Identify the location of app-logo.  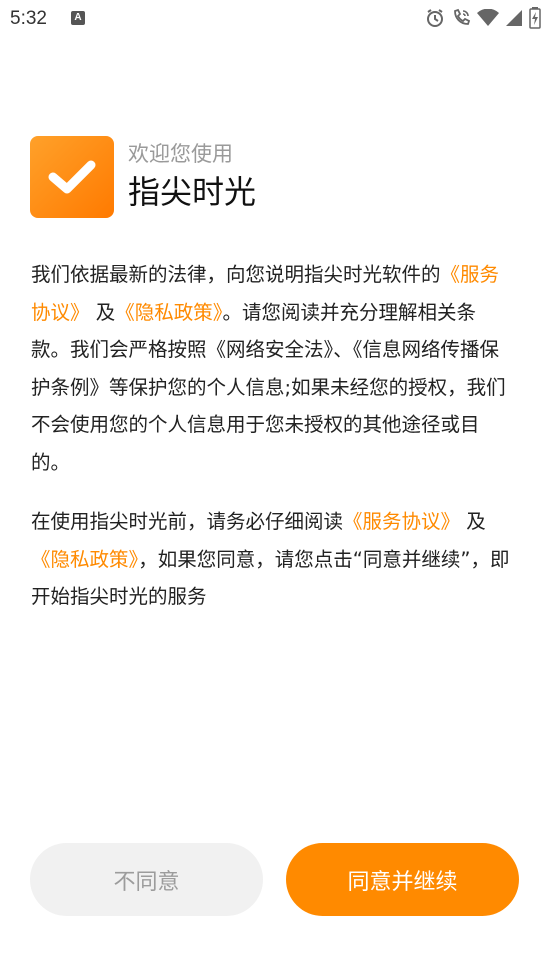
(72, 177).